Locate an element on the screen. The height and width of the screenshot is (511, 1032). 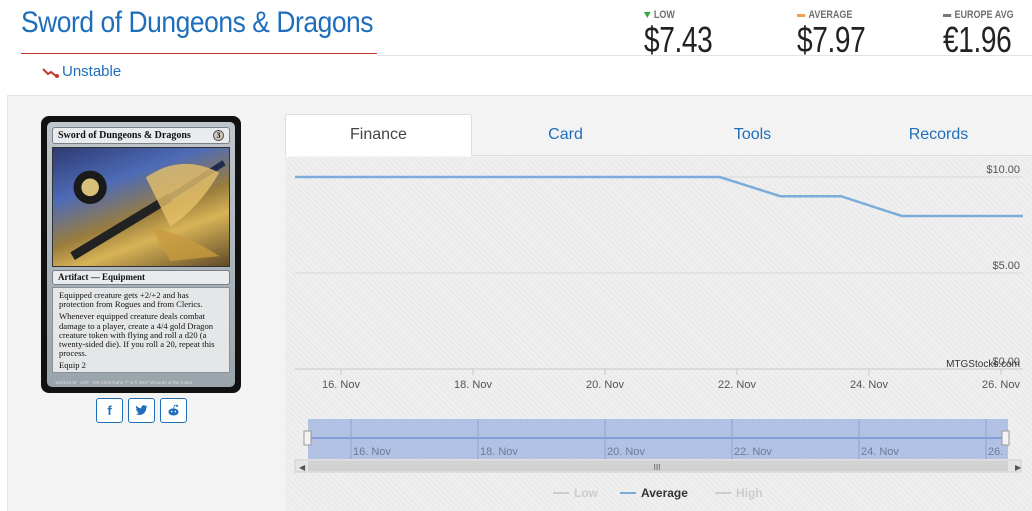
set-link: Unstable is located at coordinates (81, 71).